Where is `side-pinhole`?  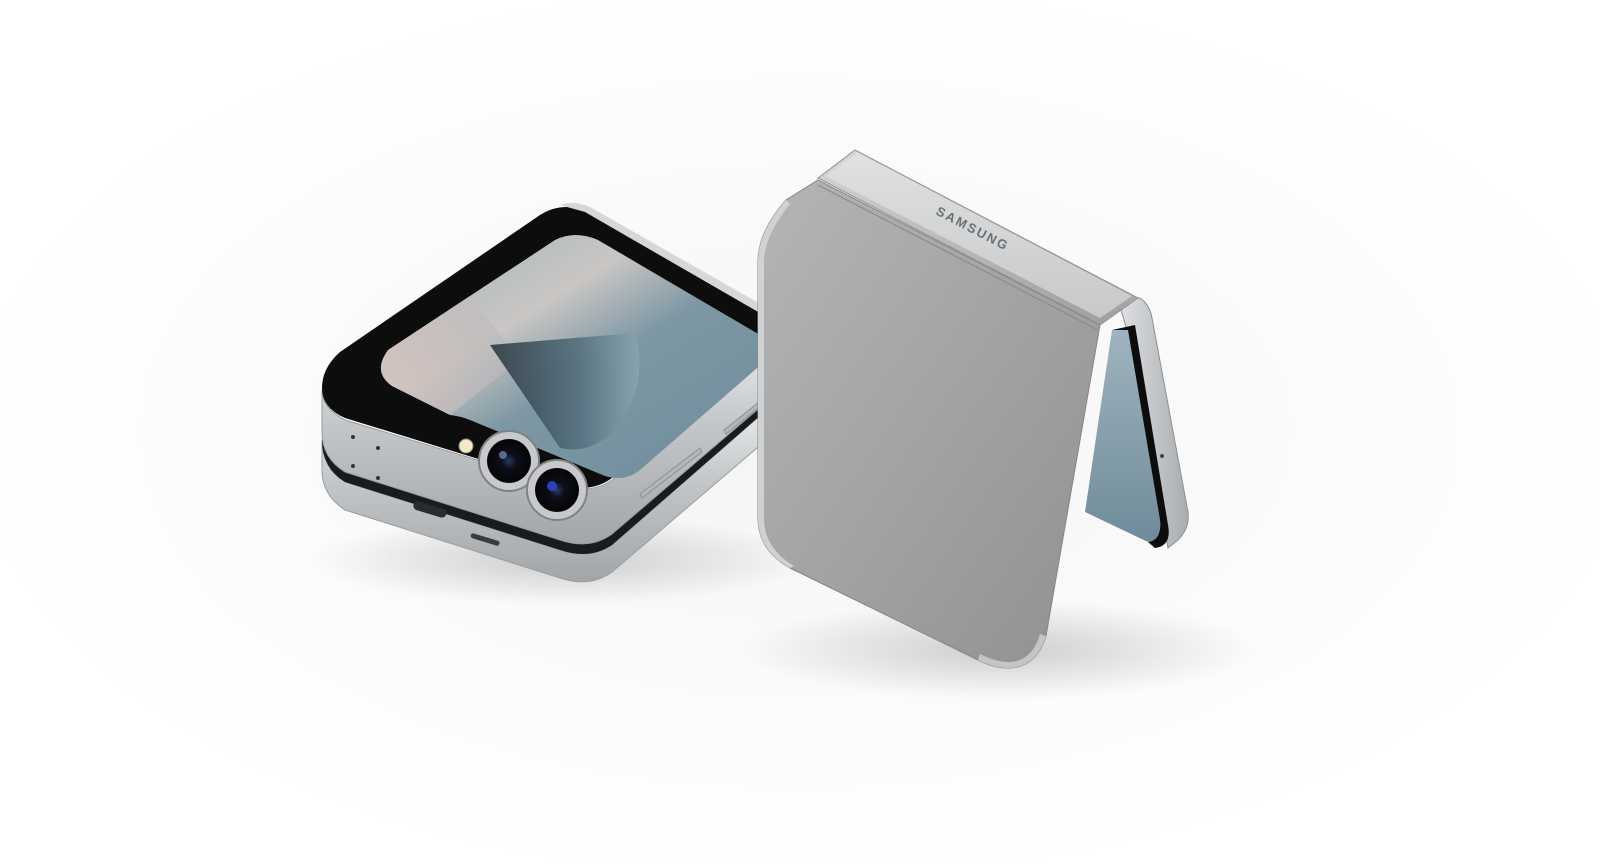 side-pinhole is located at coordinates (1162, 456).